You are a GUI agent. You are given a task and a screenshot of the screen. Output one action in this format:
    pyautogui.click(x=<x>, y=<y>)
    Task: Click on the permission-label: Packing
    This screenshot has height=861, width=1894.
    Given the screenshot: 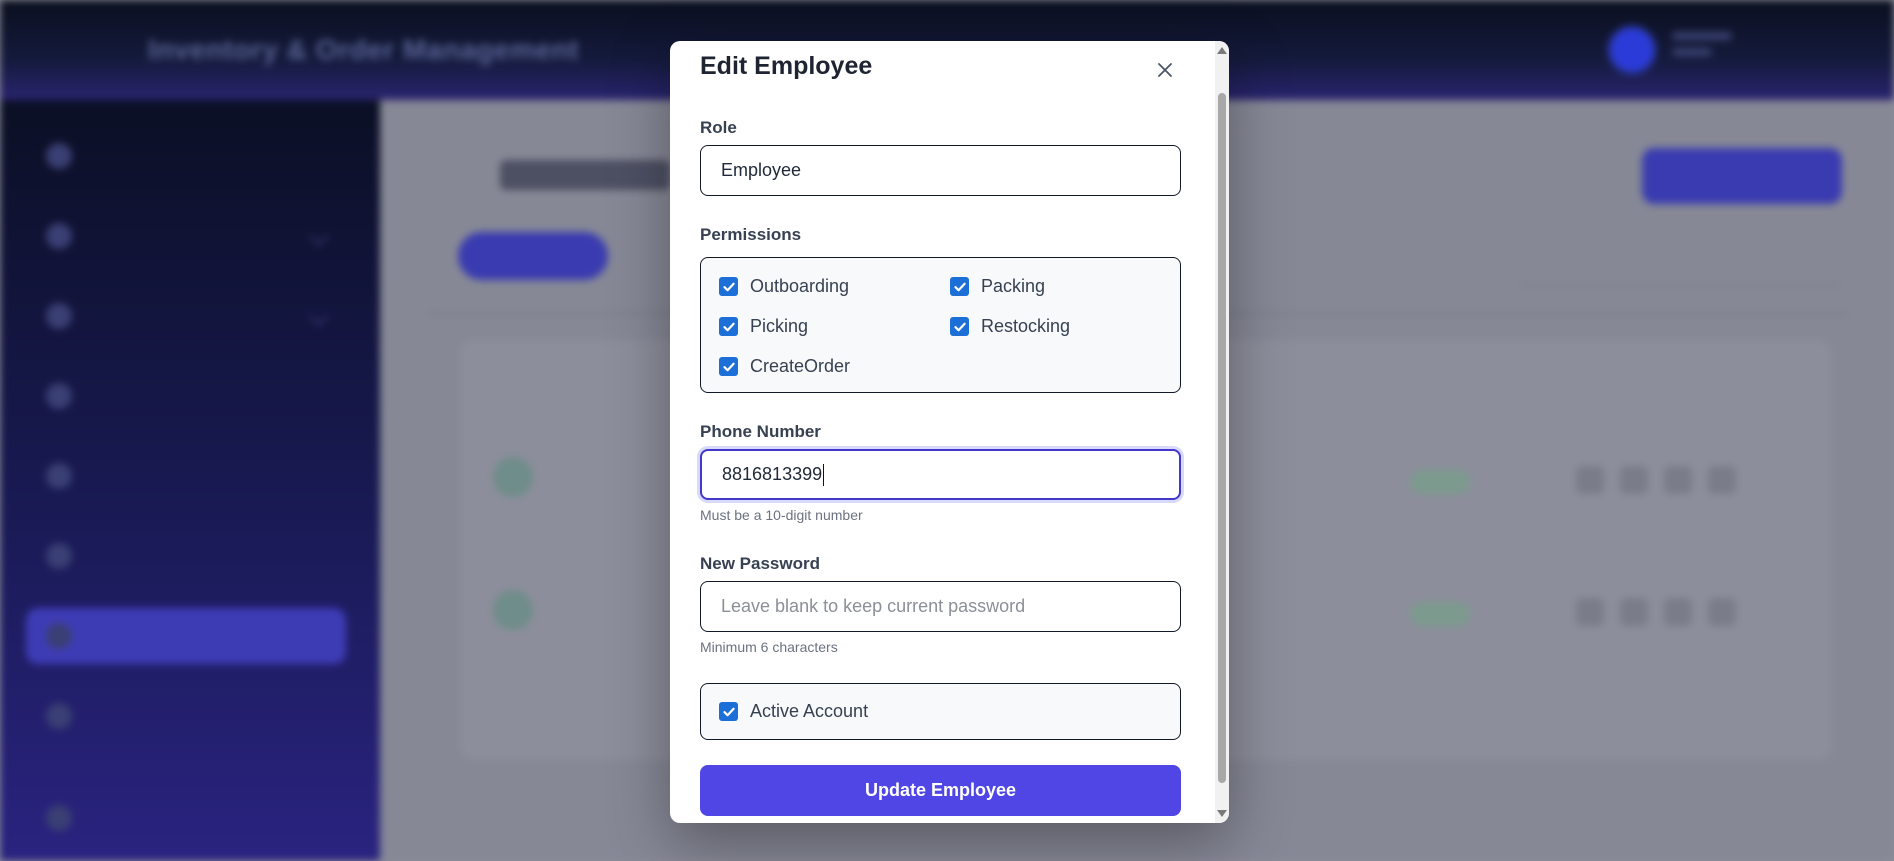 What is the action you would take?
    pyautogui.click(x=1013, y=286)
    